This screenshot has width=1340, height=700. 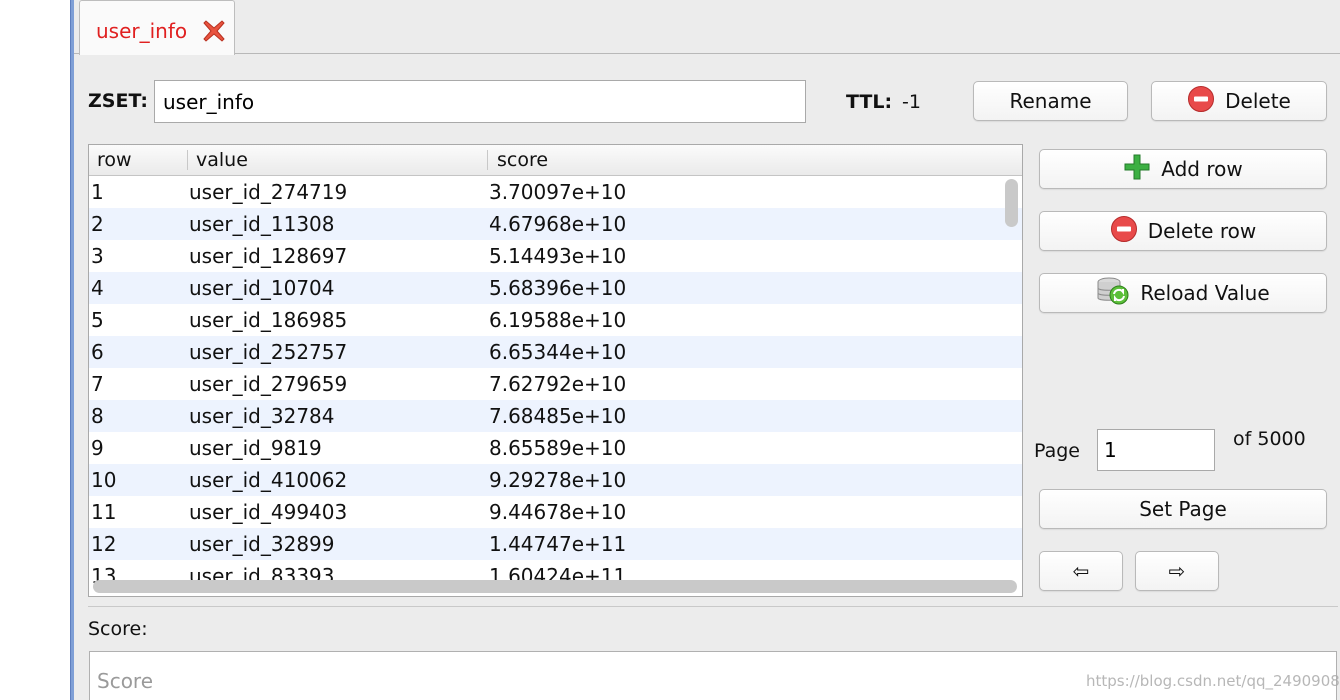 I want to click on row-number-cell: 6, so click(x=97, y=352).